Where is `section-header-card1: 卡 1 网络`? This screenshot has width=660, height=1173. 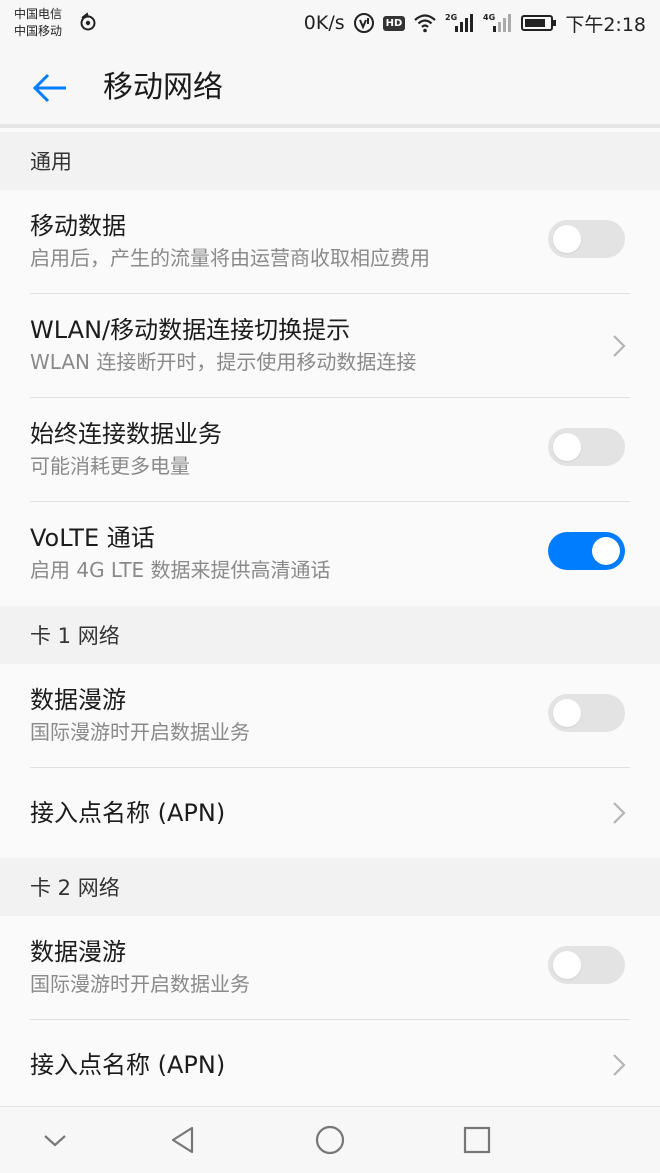 section-header-card1: 卡 1 网络 is located at coordinates (330, 635).